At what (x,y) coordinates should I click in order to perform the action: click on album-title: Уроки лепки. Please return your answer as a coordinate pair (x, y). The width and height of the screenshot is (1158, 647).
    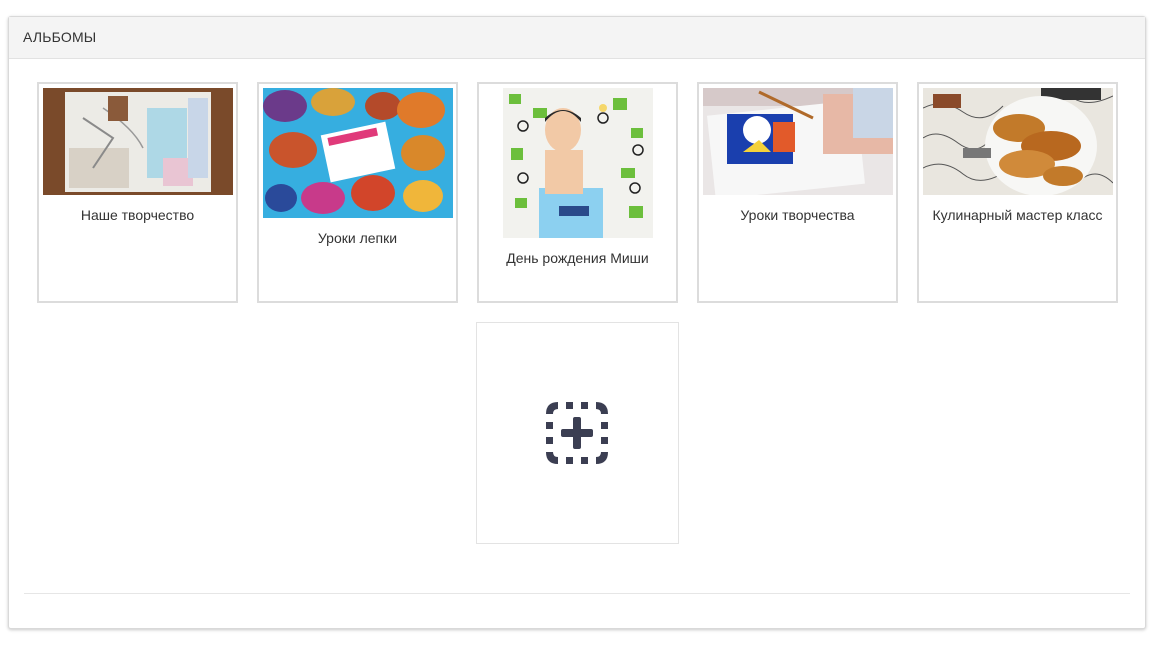
    Looking at the image, I should click on (357, 238).